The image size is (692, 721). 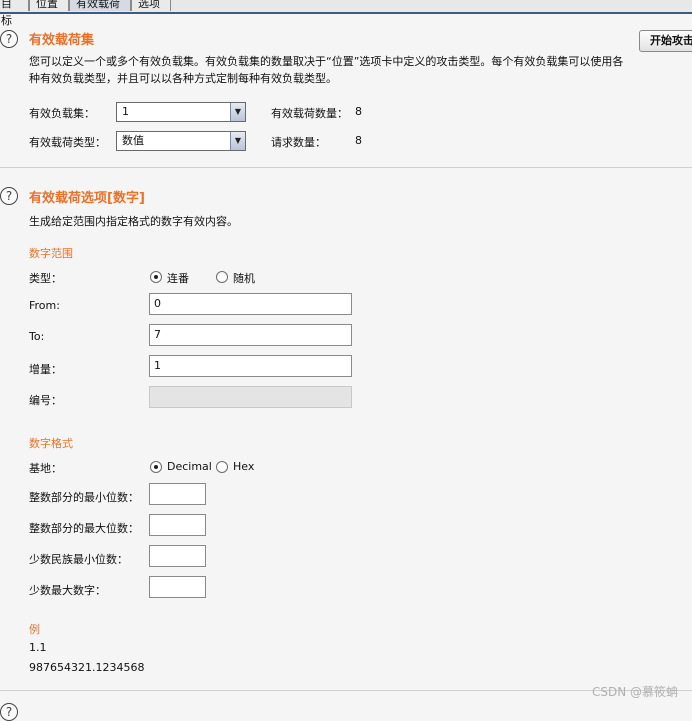 What do you see at coordinates (45, 400) in the screenshot?
I see `how-many-label: 编号：` at bounding box center [45, 400].